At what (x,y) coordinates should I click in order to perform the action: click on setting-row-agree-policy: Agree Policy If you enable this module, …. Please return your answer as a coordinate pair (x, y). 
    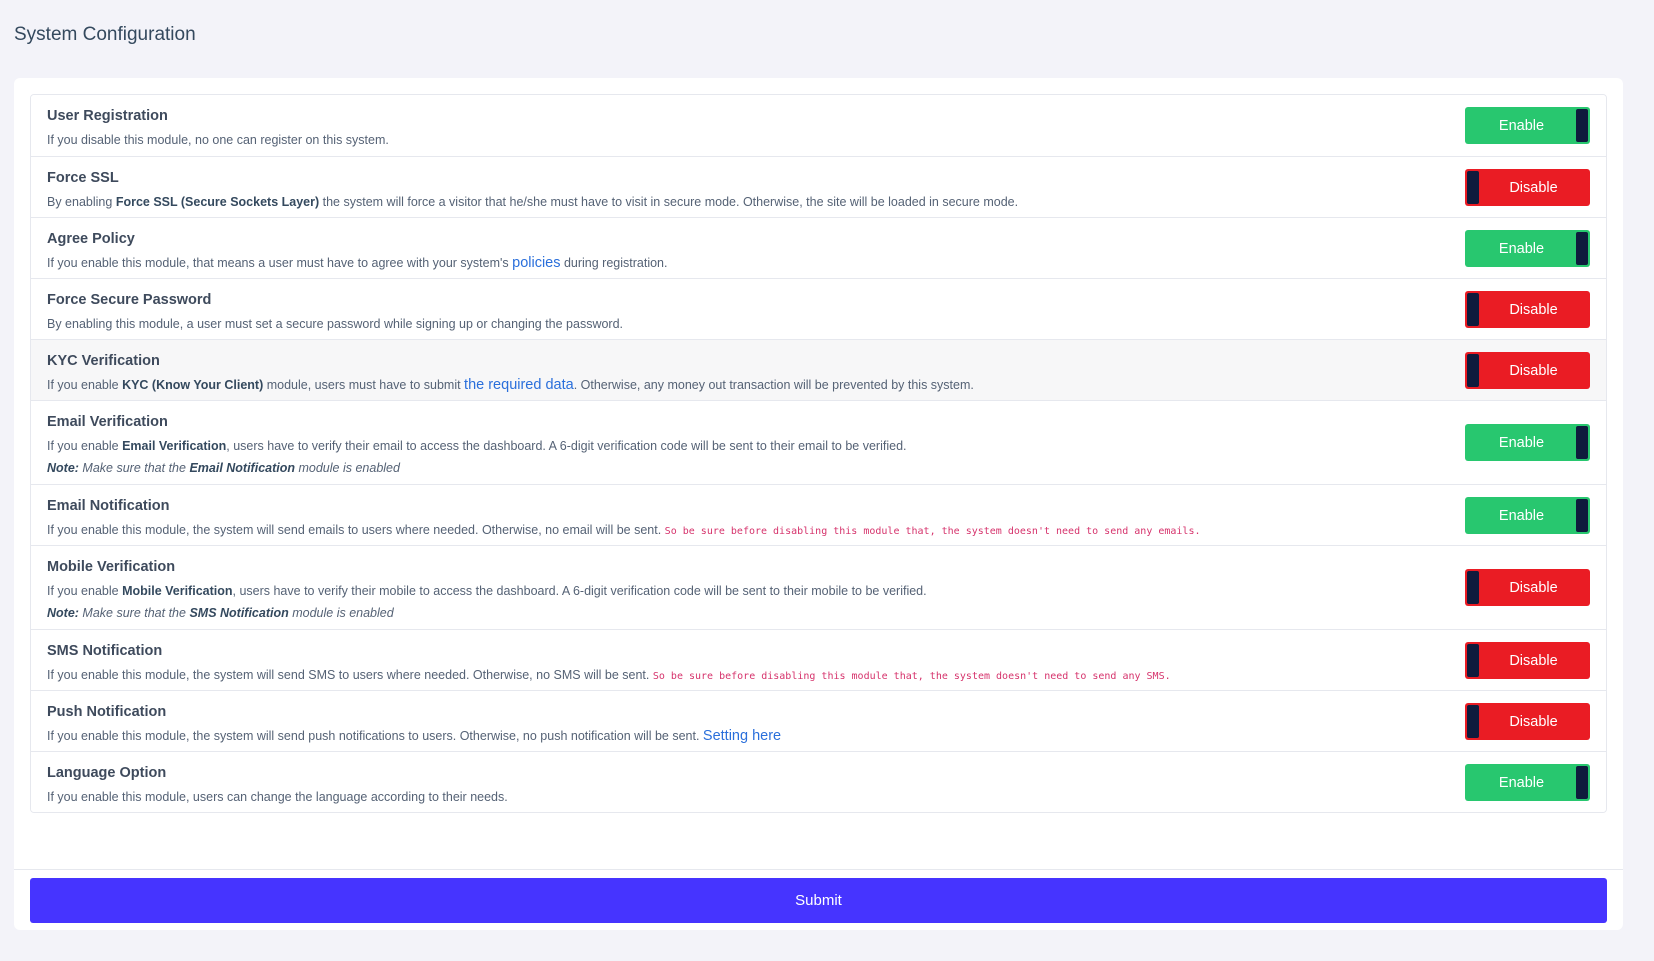
    Looking at the image, I should click on (818, 248).